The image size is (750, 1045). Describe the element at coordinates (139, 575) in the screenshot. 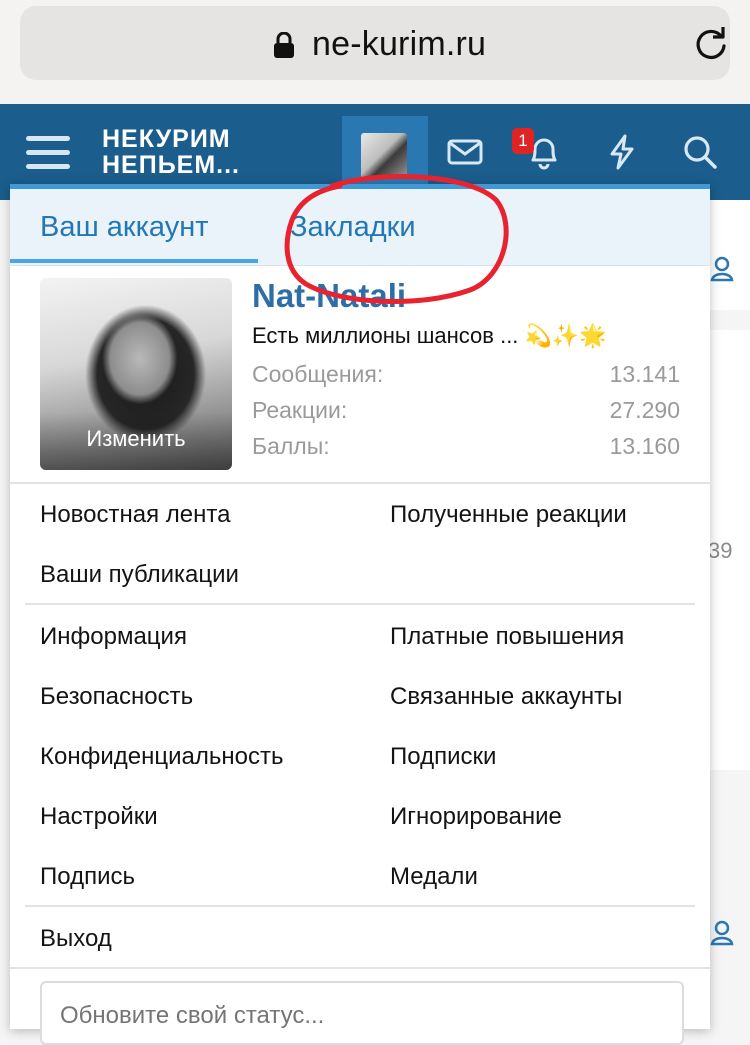

I see `menu-your-content: Ваши публикации` at that location.